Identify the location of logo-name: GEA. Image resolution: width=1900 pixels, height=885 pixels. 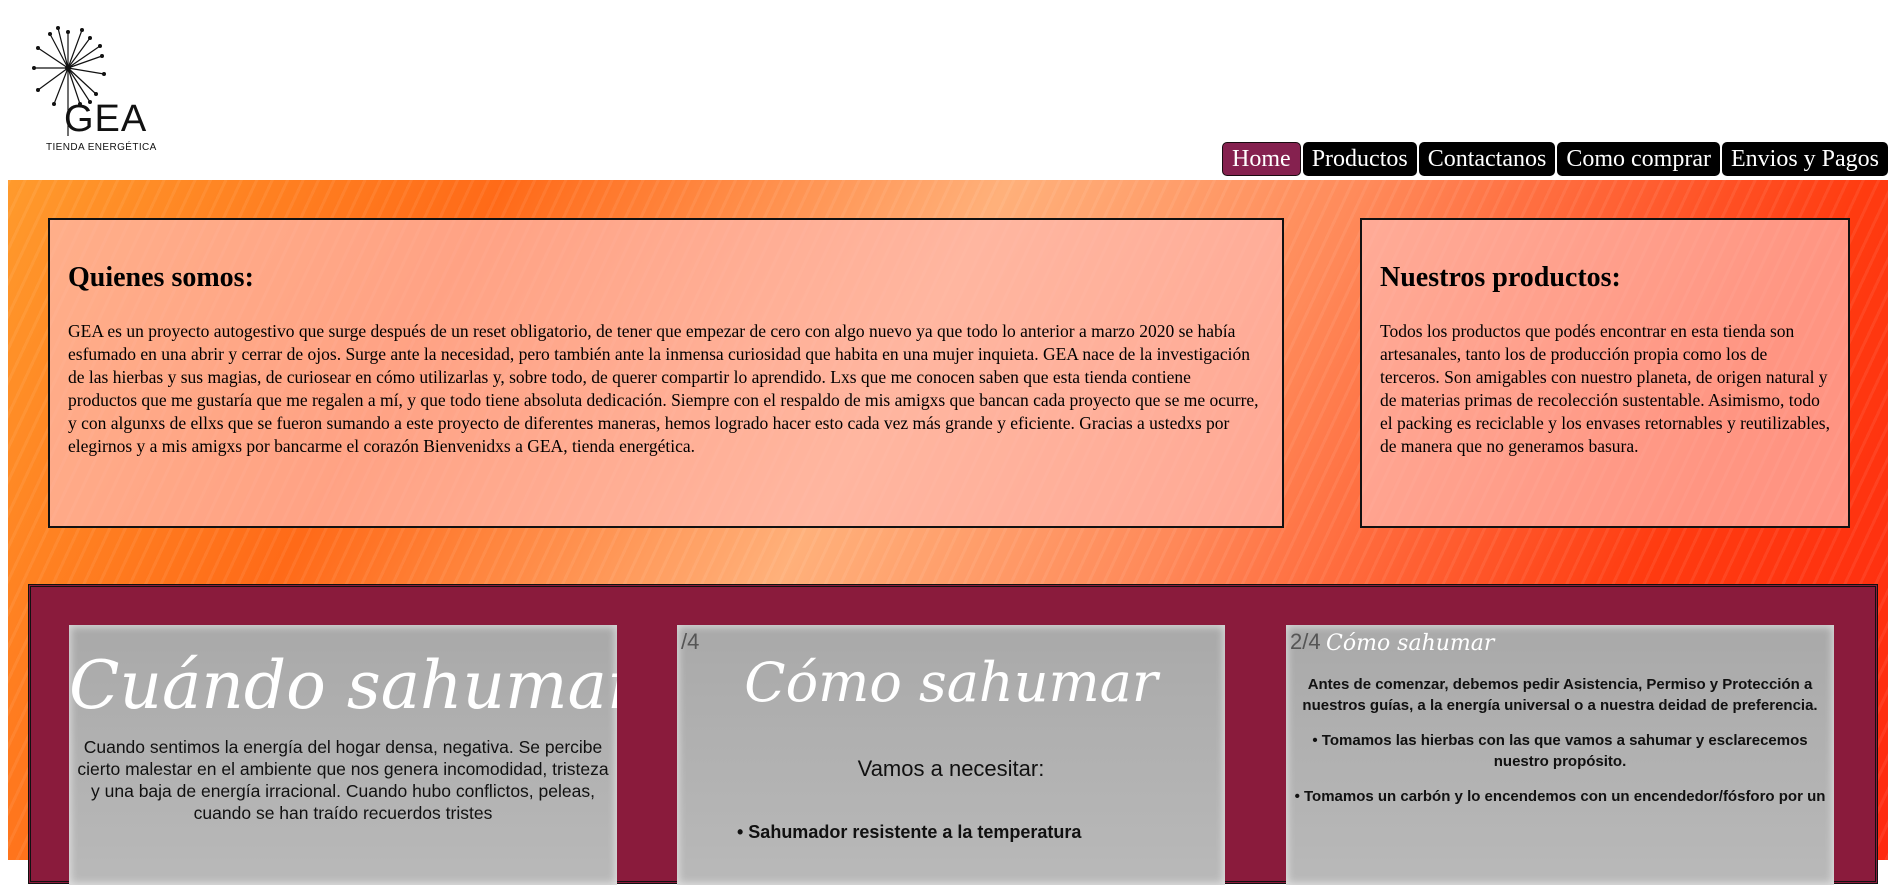
(106, 119).